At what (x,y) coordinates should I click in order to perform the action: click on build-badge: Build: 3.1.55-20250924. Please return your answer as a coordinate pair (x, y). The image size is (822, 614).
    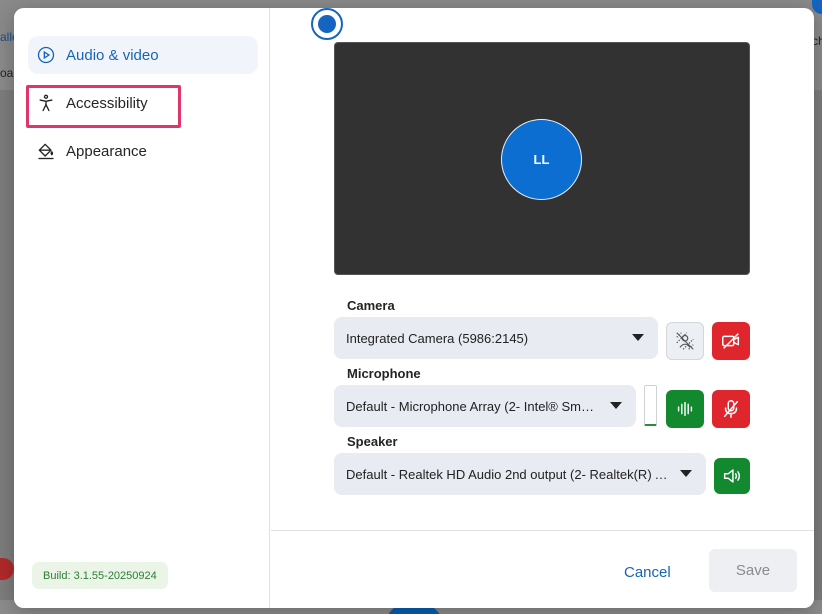
    Looking at the image, I should click on (100, 575).